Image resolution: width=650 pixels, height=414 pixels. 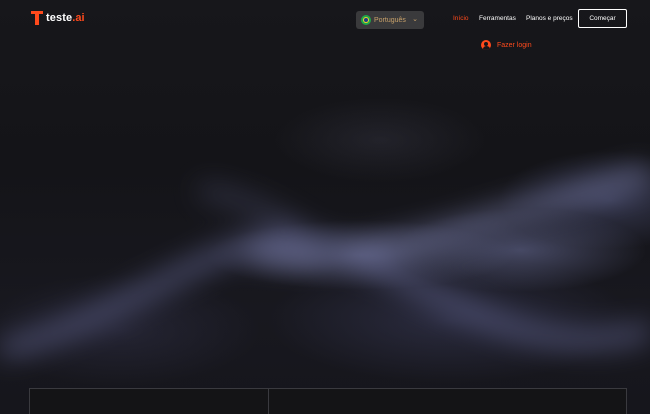 I want to click on nav-link-inicio: Início, so click(x=461, y=18).